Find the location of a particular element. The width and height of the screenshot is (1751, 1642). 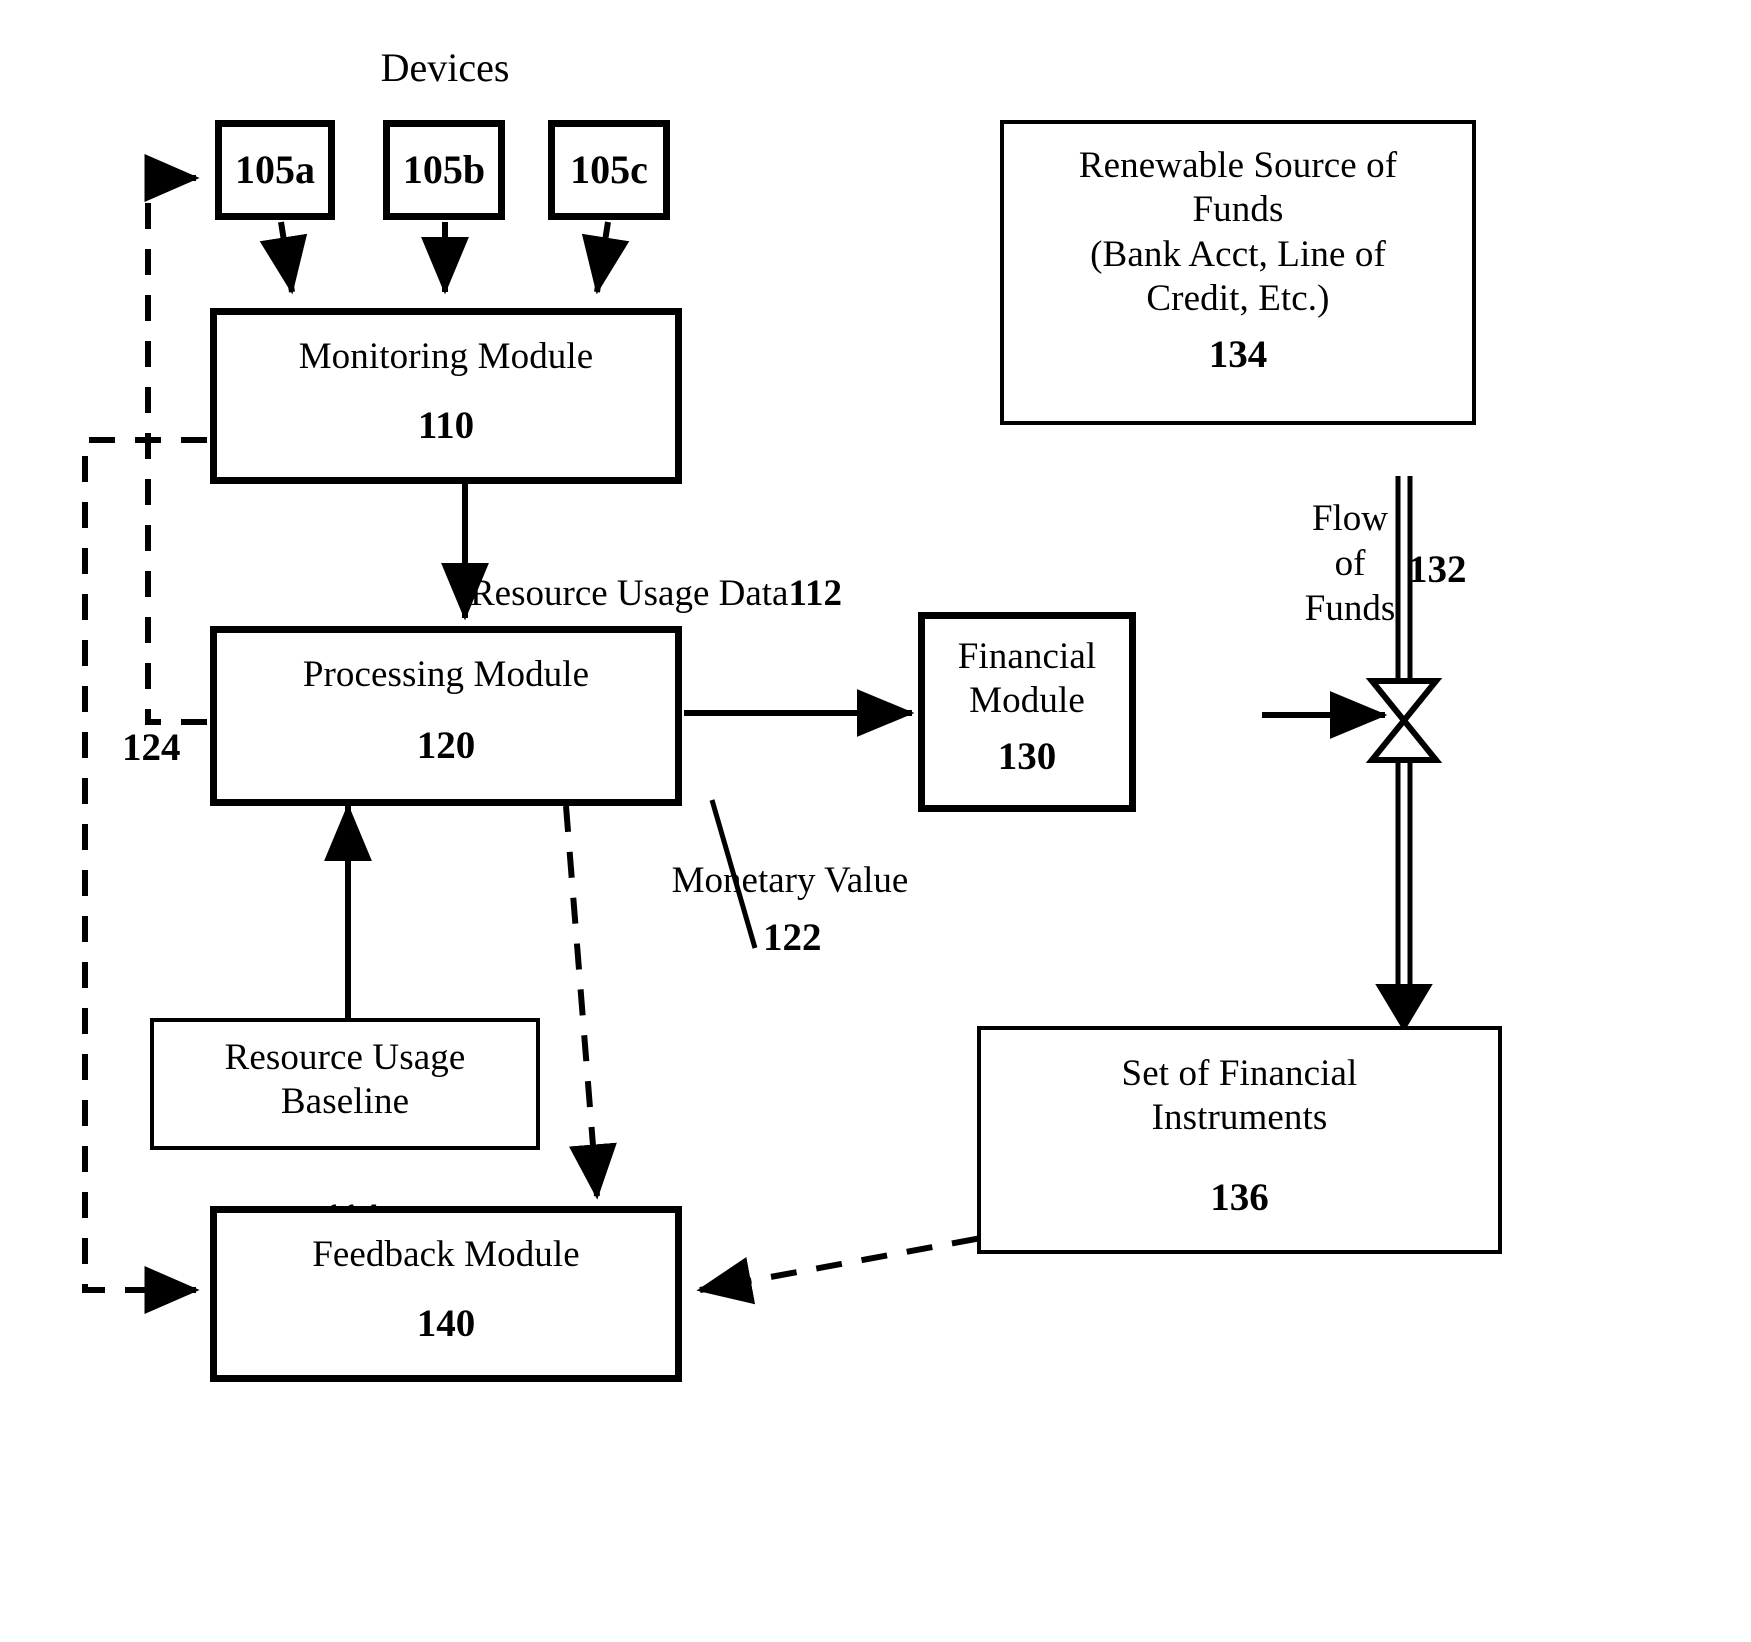

resource-usage-baseline-title: Resource Usage Baseline is located at coordinates (345, 1080).